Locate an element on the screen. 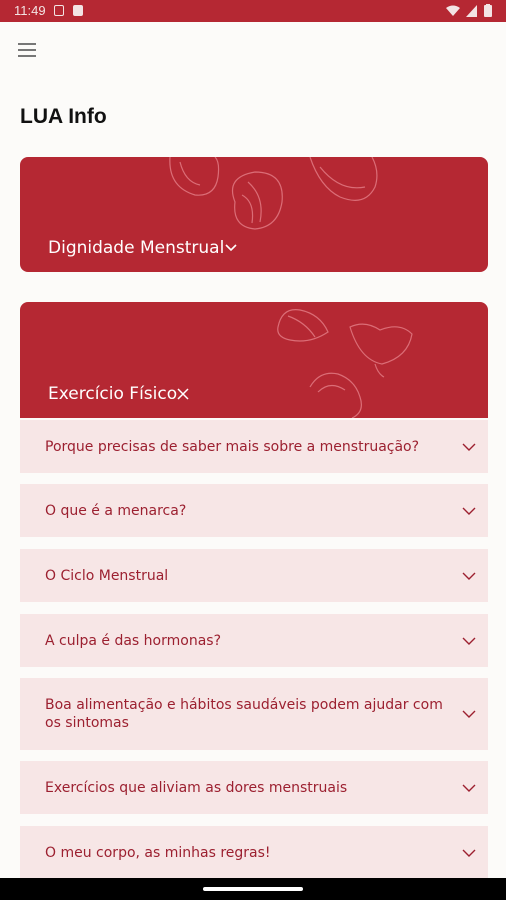  category-title: Dignidade Menstrual is located at coordinates (136, 248).